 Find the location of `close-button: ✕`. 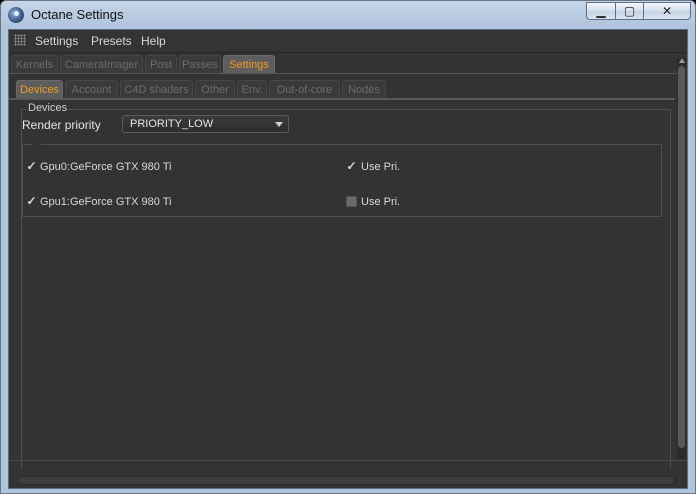

close-button: ✕ is located at coordinates (667, 11).